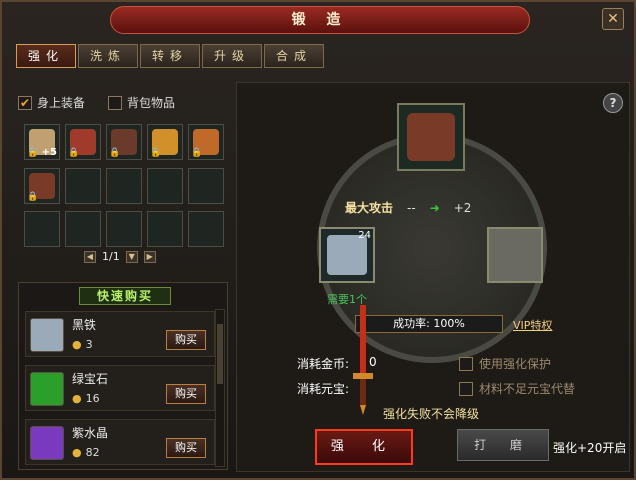 The width and height of the screenshot is (636, 480). What do you see at coordinates (466, 363) in the screenshot?
I see `protect-checkbox` at bounding box center [466, 363].